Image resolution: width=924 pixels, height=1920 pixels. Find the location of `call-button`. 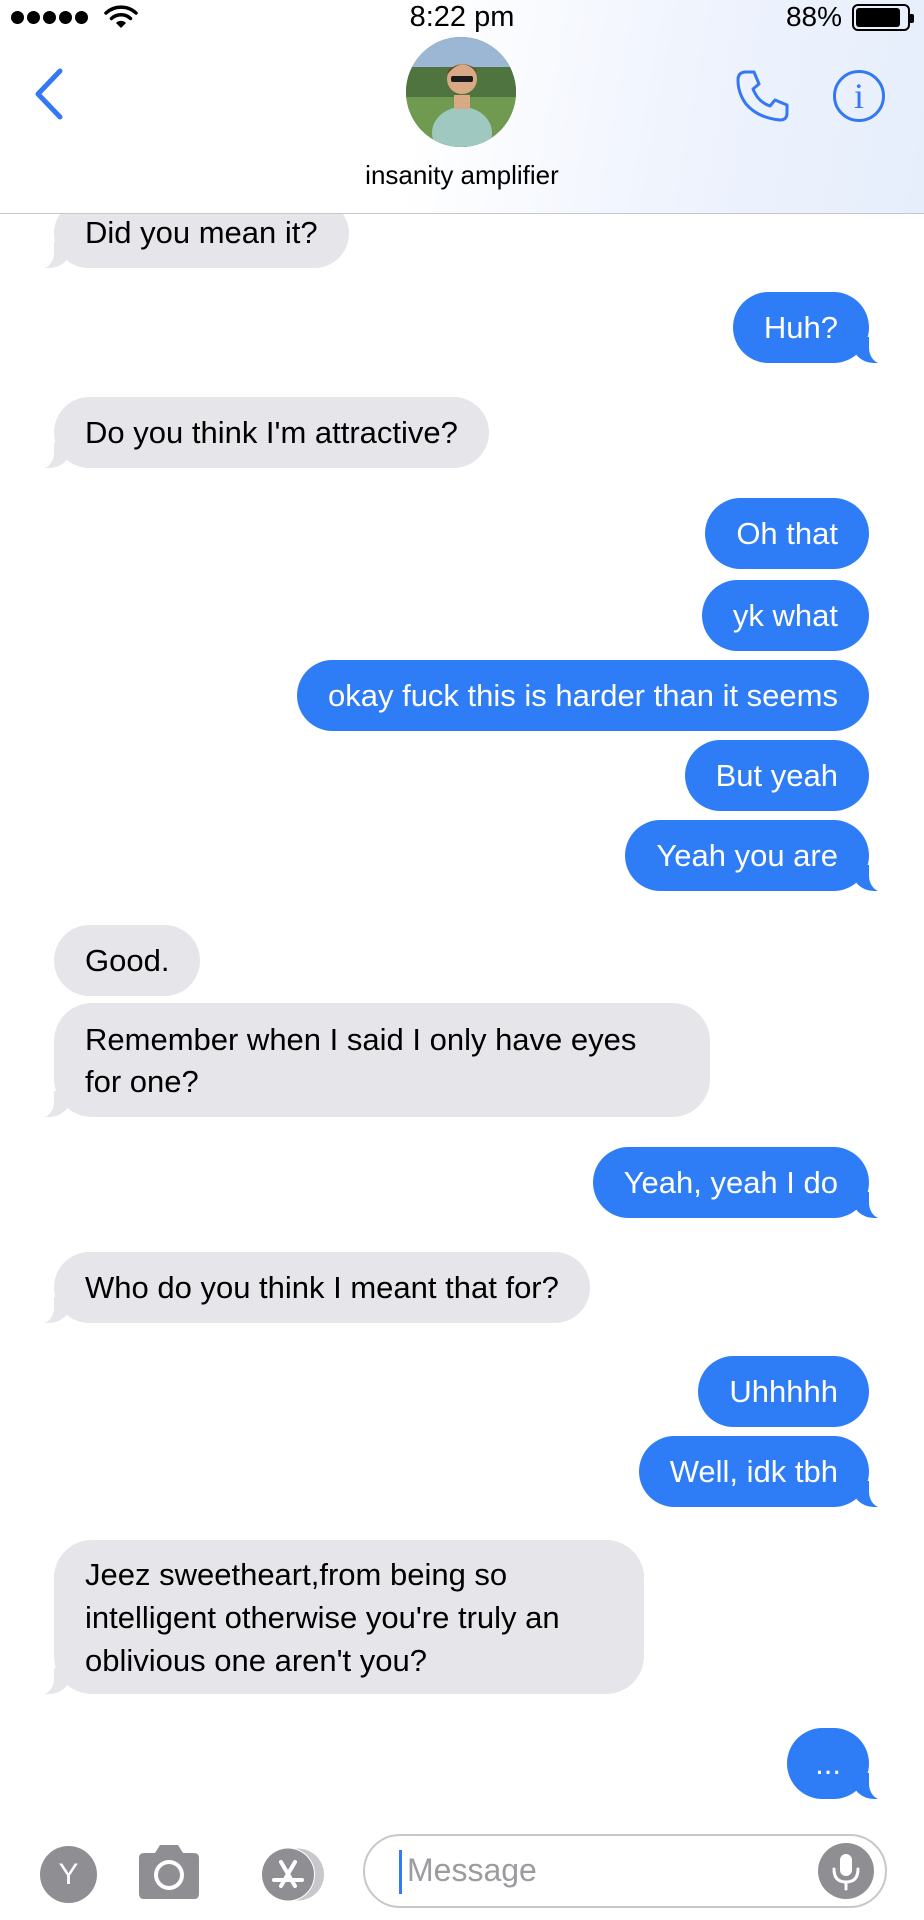

call-button is located at coordinates (762, 96).